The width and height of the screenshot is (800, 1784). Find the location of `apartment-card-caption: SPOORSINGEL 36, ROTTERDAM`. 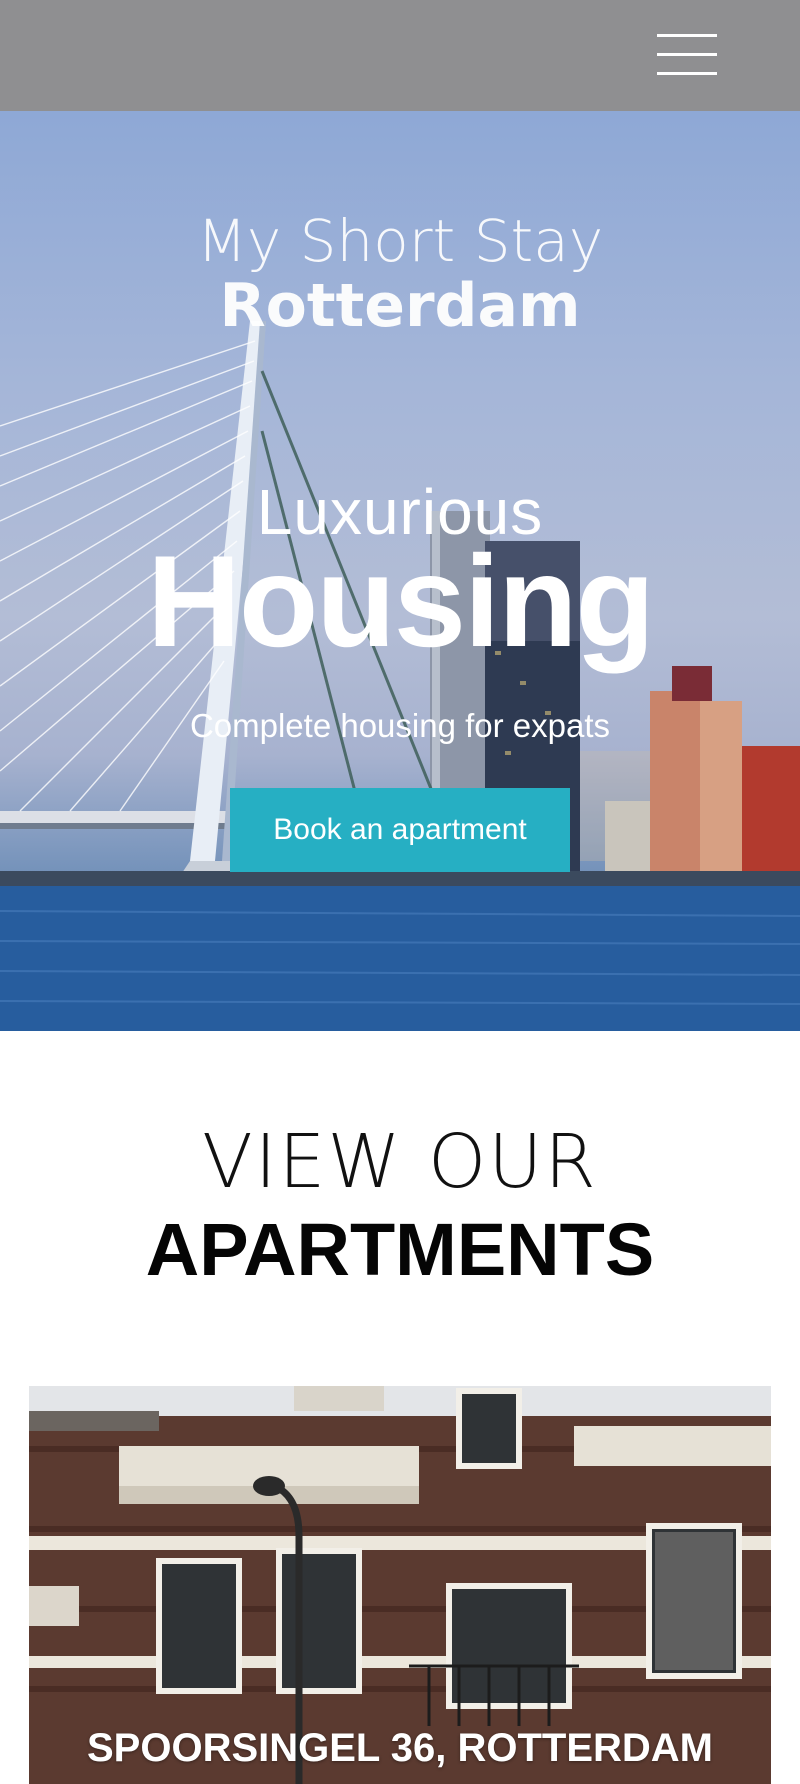

apartment-card-caption: SPOORSINGEL 36, ROTTERDAM is located at coordinates (399, 1748).